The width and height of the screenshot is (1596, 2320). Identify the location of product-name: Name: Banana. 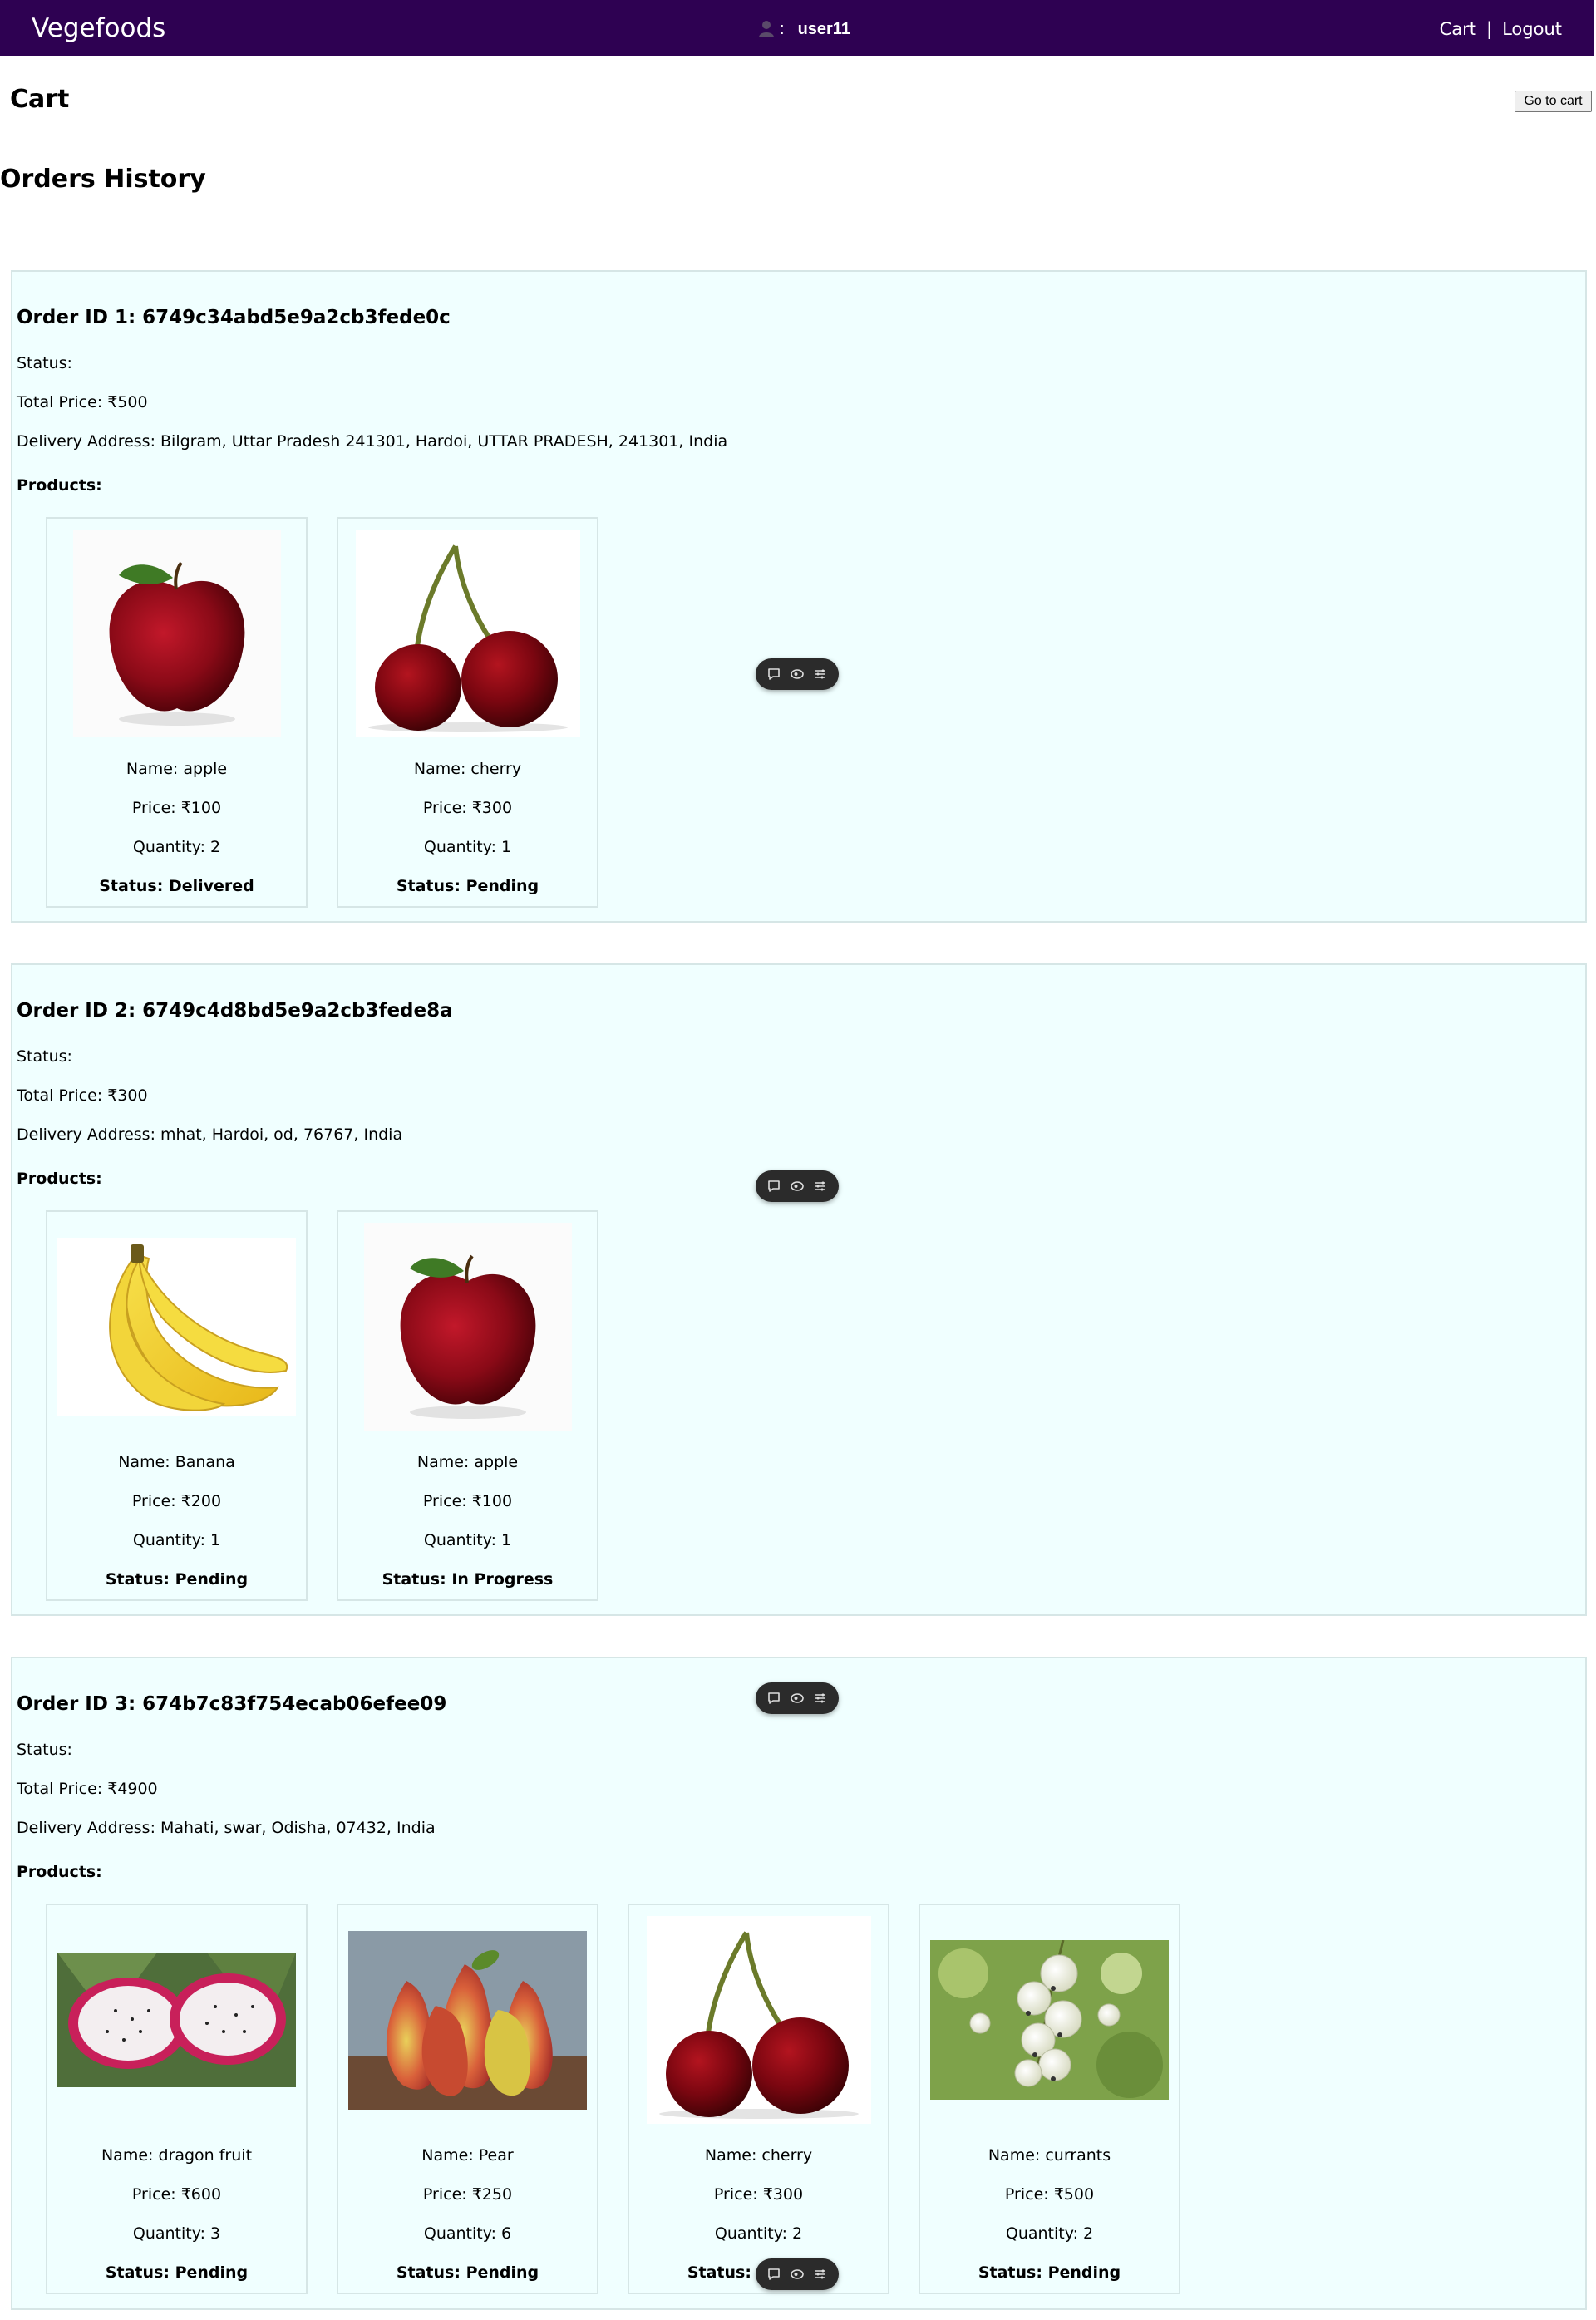
(176, 1462).